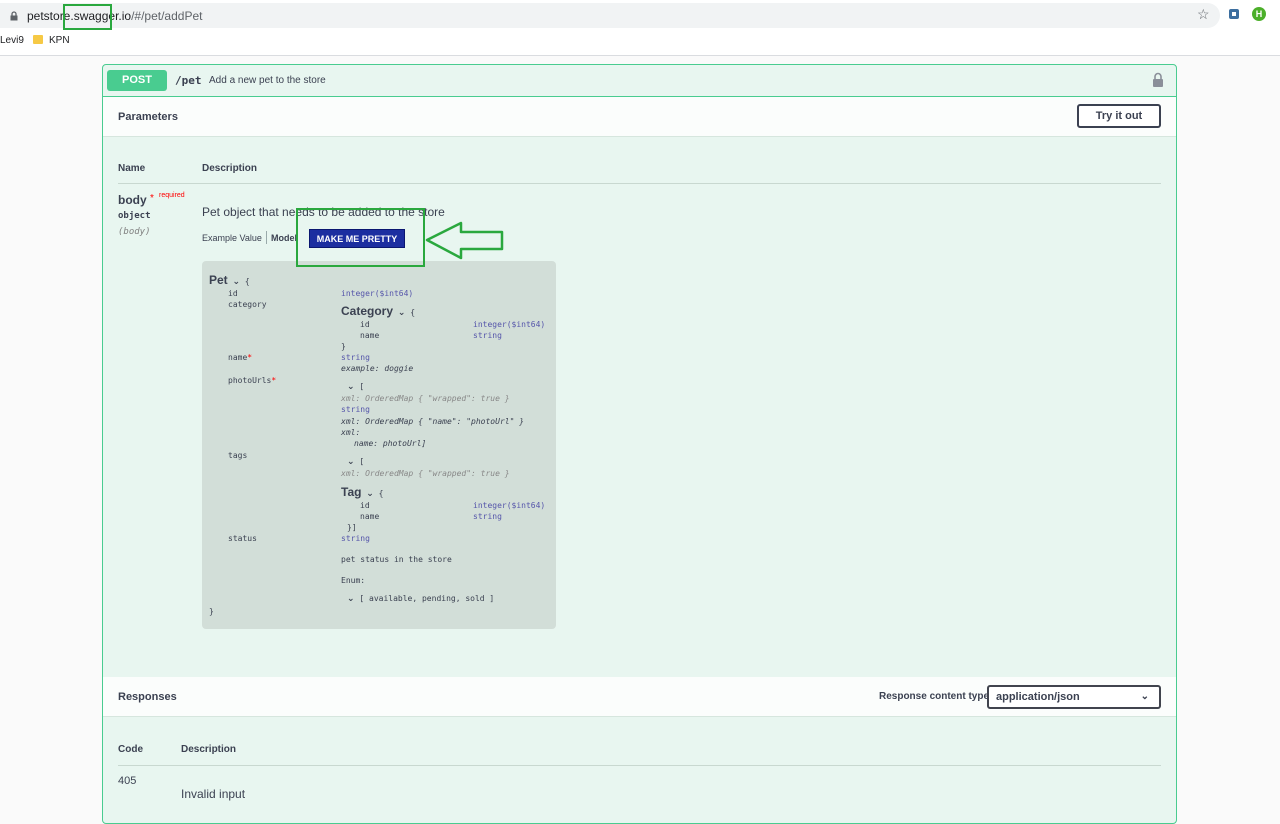 Image resolution: width=1280 pixels, height=824 pixels. I want to click on response-code: 405, so click(127, 781).